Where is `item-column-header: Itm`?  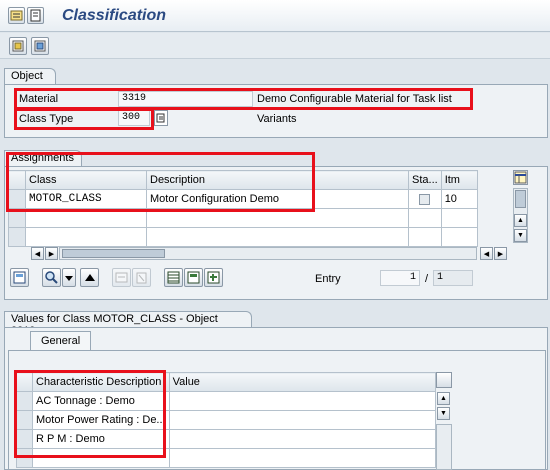 item-column-header: Itm is located at coordinates (459, 180).